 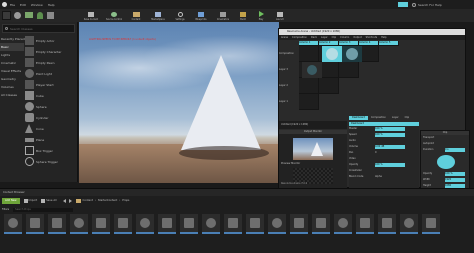 I want to click on cinematics-button: Cinematics, so click(x=223, y=16).